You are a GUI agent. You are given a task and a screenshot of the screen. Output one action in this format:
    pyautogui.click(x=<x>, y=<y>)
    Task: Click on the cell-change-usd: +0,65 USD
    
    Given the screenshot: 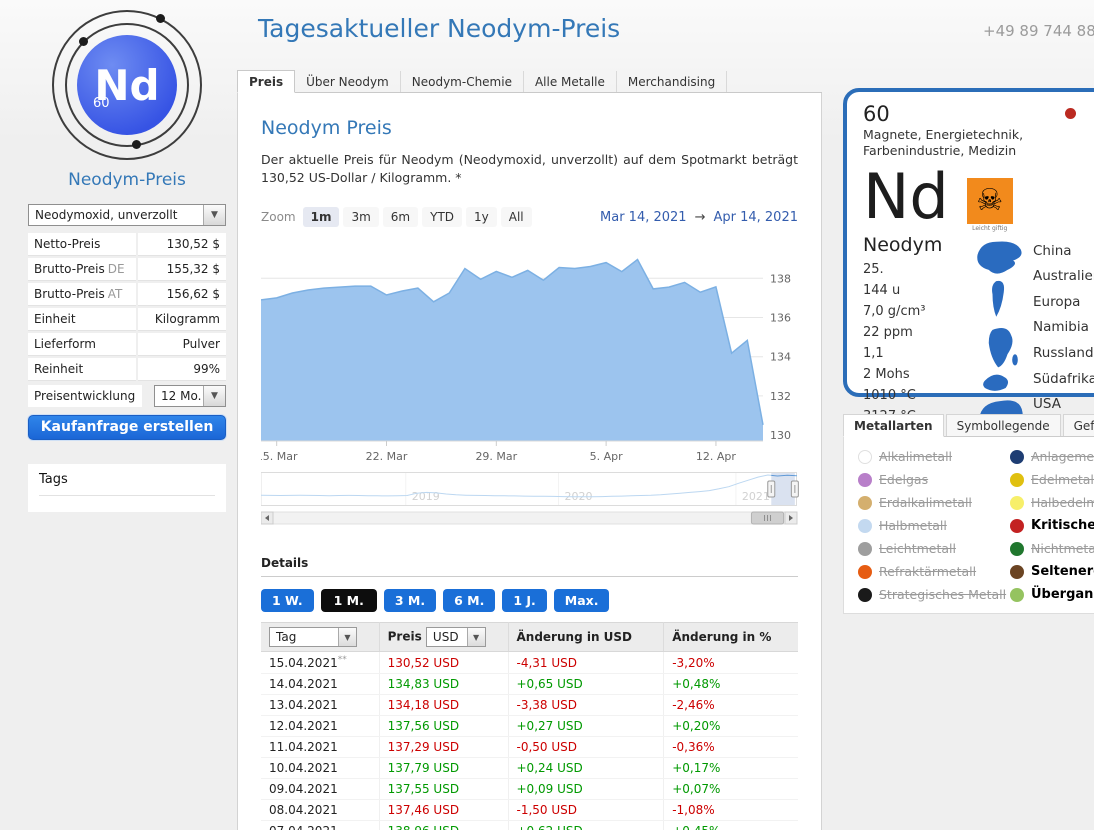 What is the action you would take?
    pyautogui.click(x=586, y=684)
    